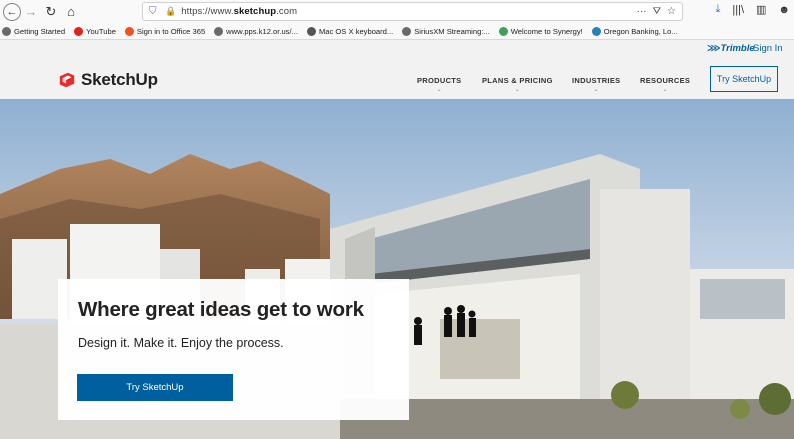 This screenshot has height=439, width=794. What do you see at coordinates (665, 84) in the screenshot?
I see `nav-resources: RESOURCES ⌄` at bounding box center [665, 84].